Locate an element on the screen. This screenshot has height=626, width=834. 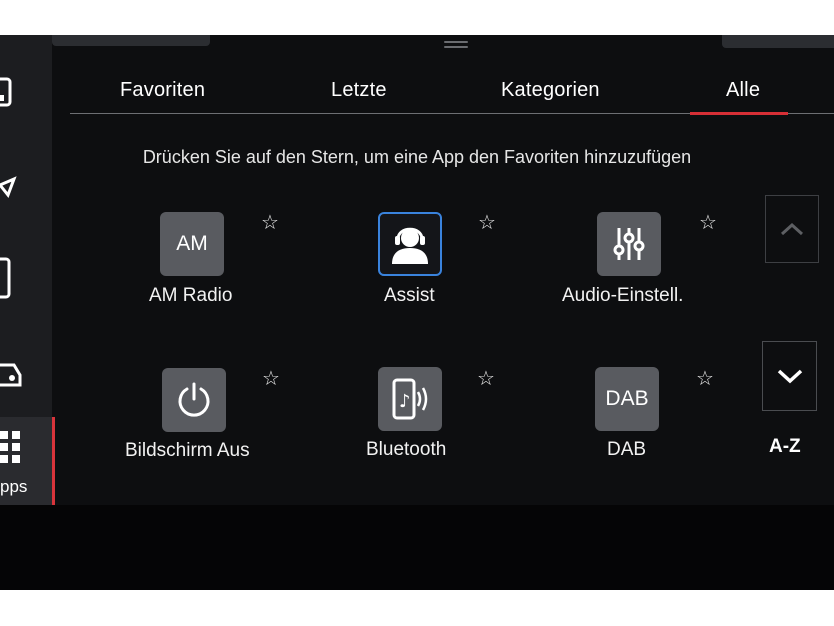
app-label-am-radio: AM Radio is located at coordinates (191, 295).